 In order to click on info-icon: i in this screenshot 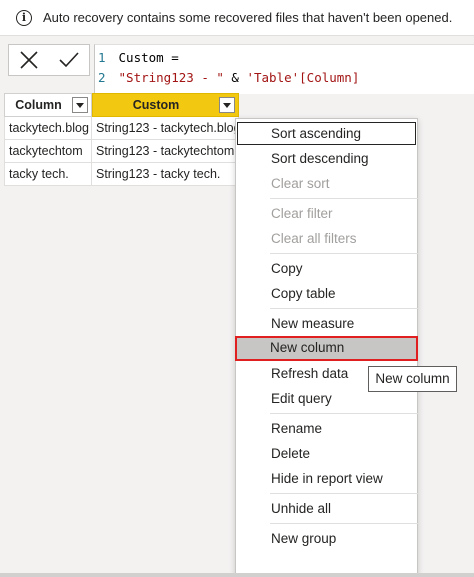, I will do `click(24, 17)`.